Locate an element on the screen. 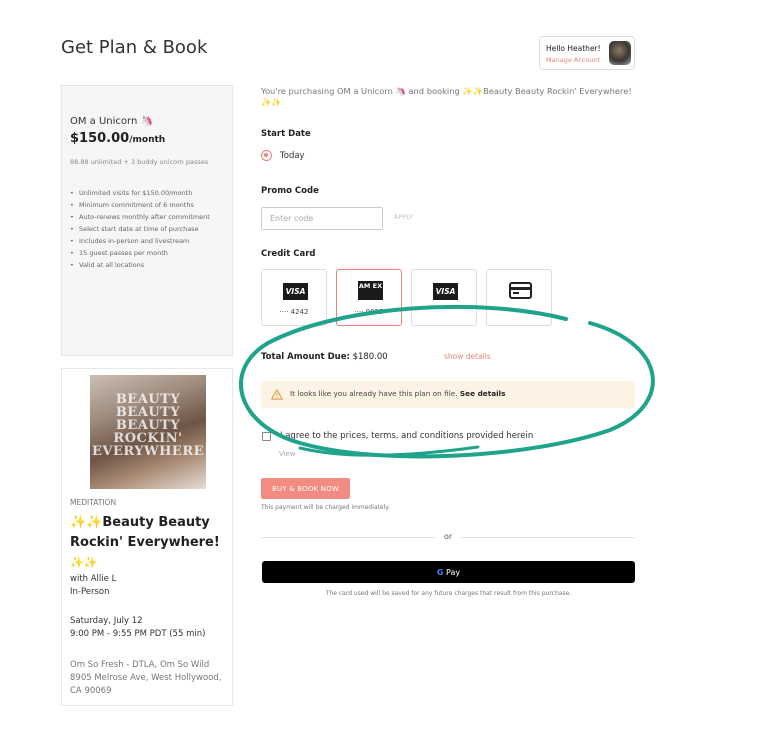 The image size is (772, 744). promo-code-input is located at coordinates (322, 218).